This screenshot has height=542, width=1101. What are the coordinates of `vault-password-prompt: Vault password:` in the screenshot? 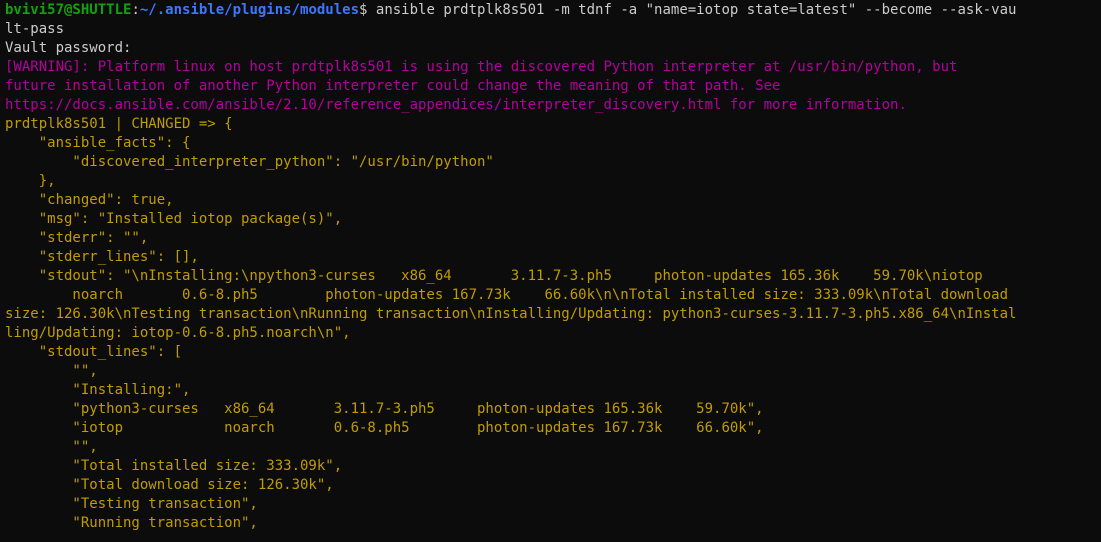 It's located at (68, 48).